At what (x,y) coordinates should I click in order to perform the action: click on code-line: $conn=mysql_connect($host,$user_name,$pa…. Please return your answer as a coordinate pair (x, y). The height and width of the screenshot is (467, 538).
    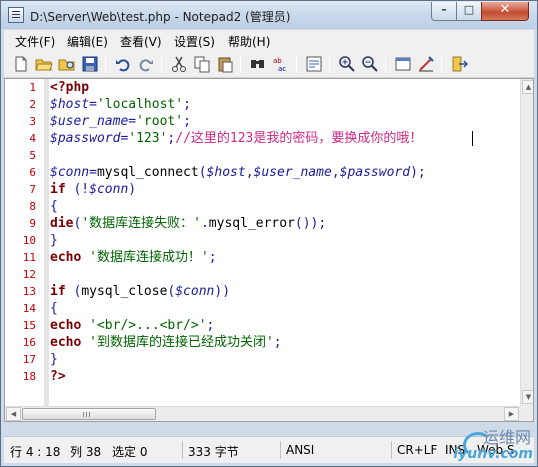
    Looking at the image, I should click on (238, 172).